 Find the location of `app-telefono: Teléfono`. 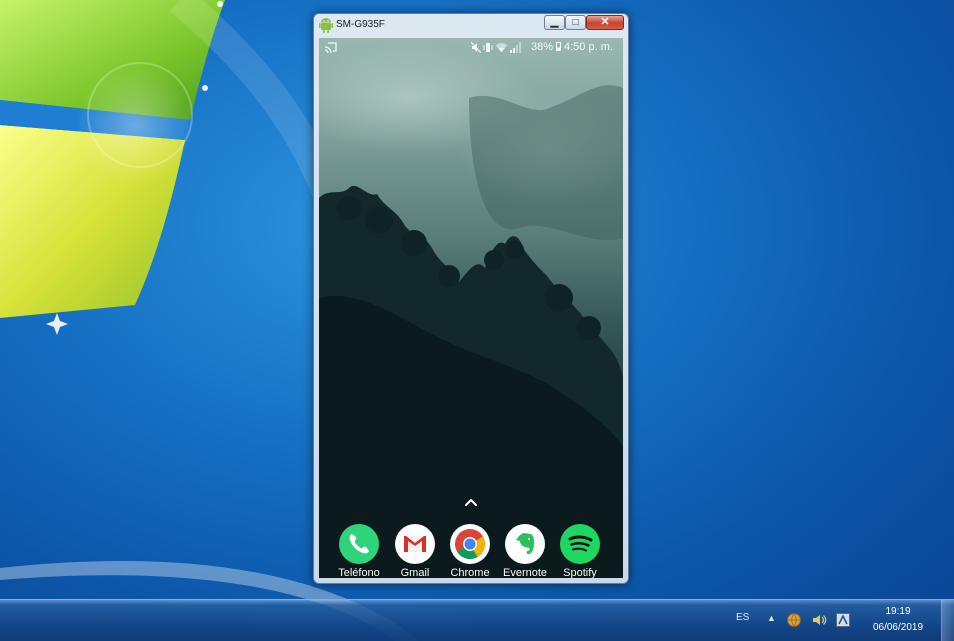

app-telefono: Teléfono is located at coordinates (359, 550).